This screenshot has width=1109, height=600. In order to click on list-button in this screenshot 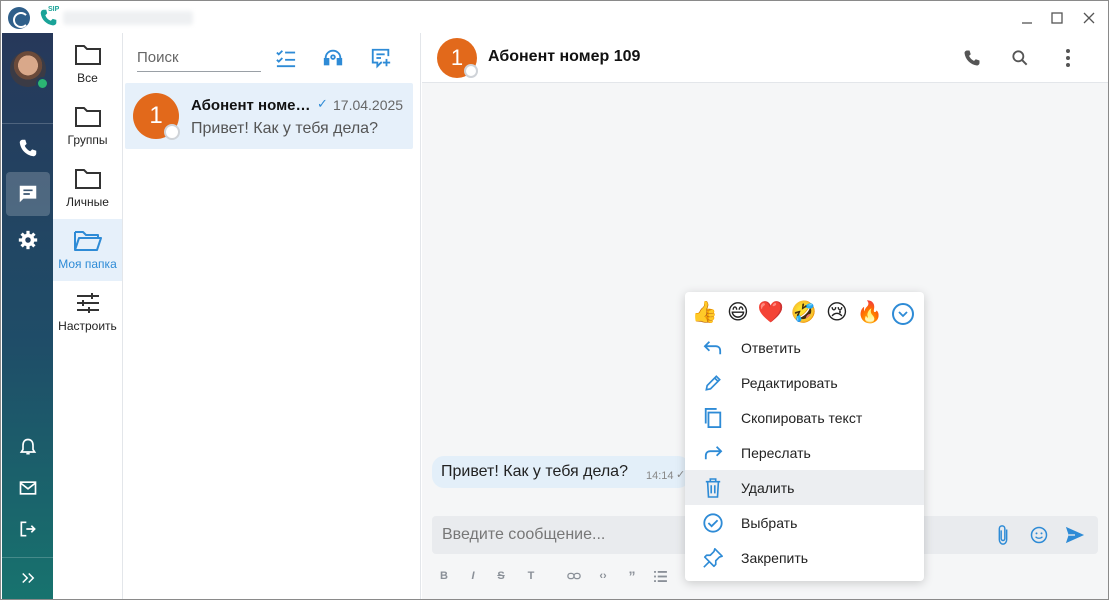, I will do `click(660, 576)`.